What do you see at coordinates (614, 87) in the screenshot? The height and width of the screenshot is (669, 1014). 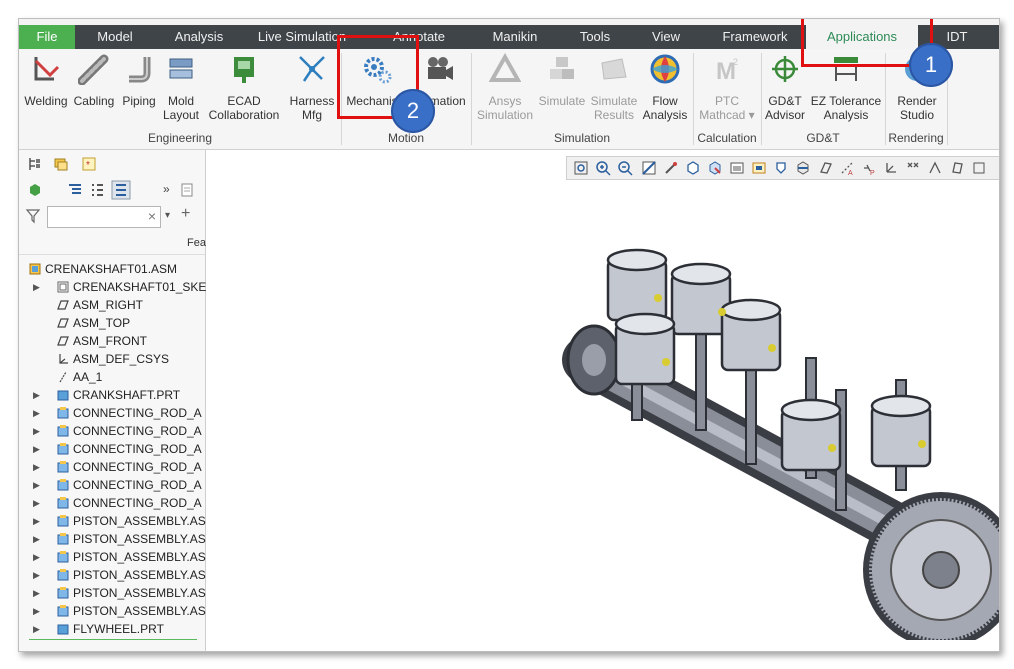 I see `simulate-results-button: Simulate Results` at bounding box center [614, 87].